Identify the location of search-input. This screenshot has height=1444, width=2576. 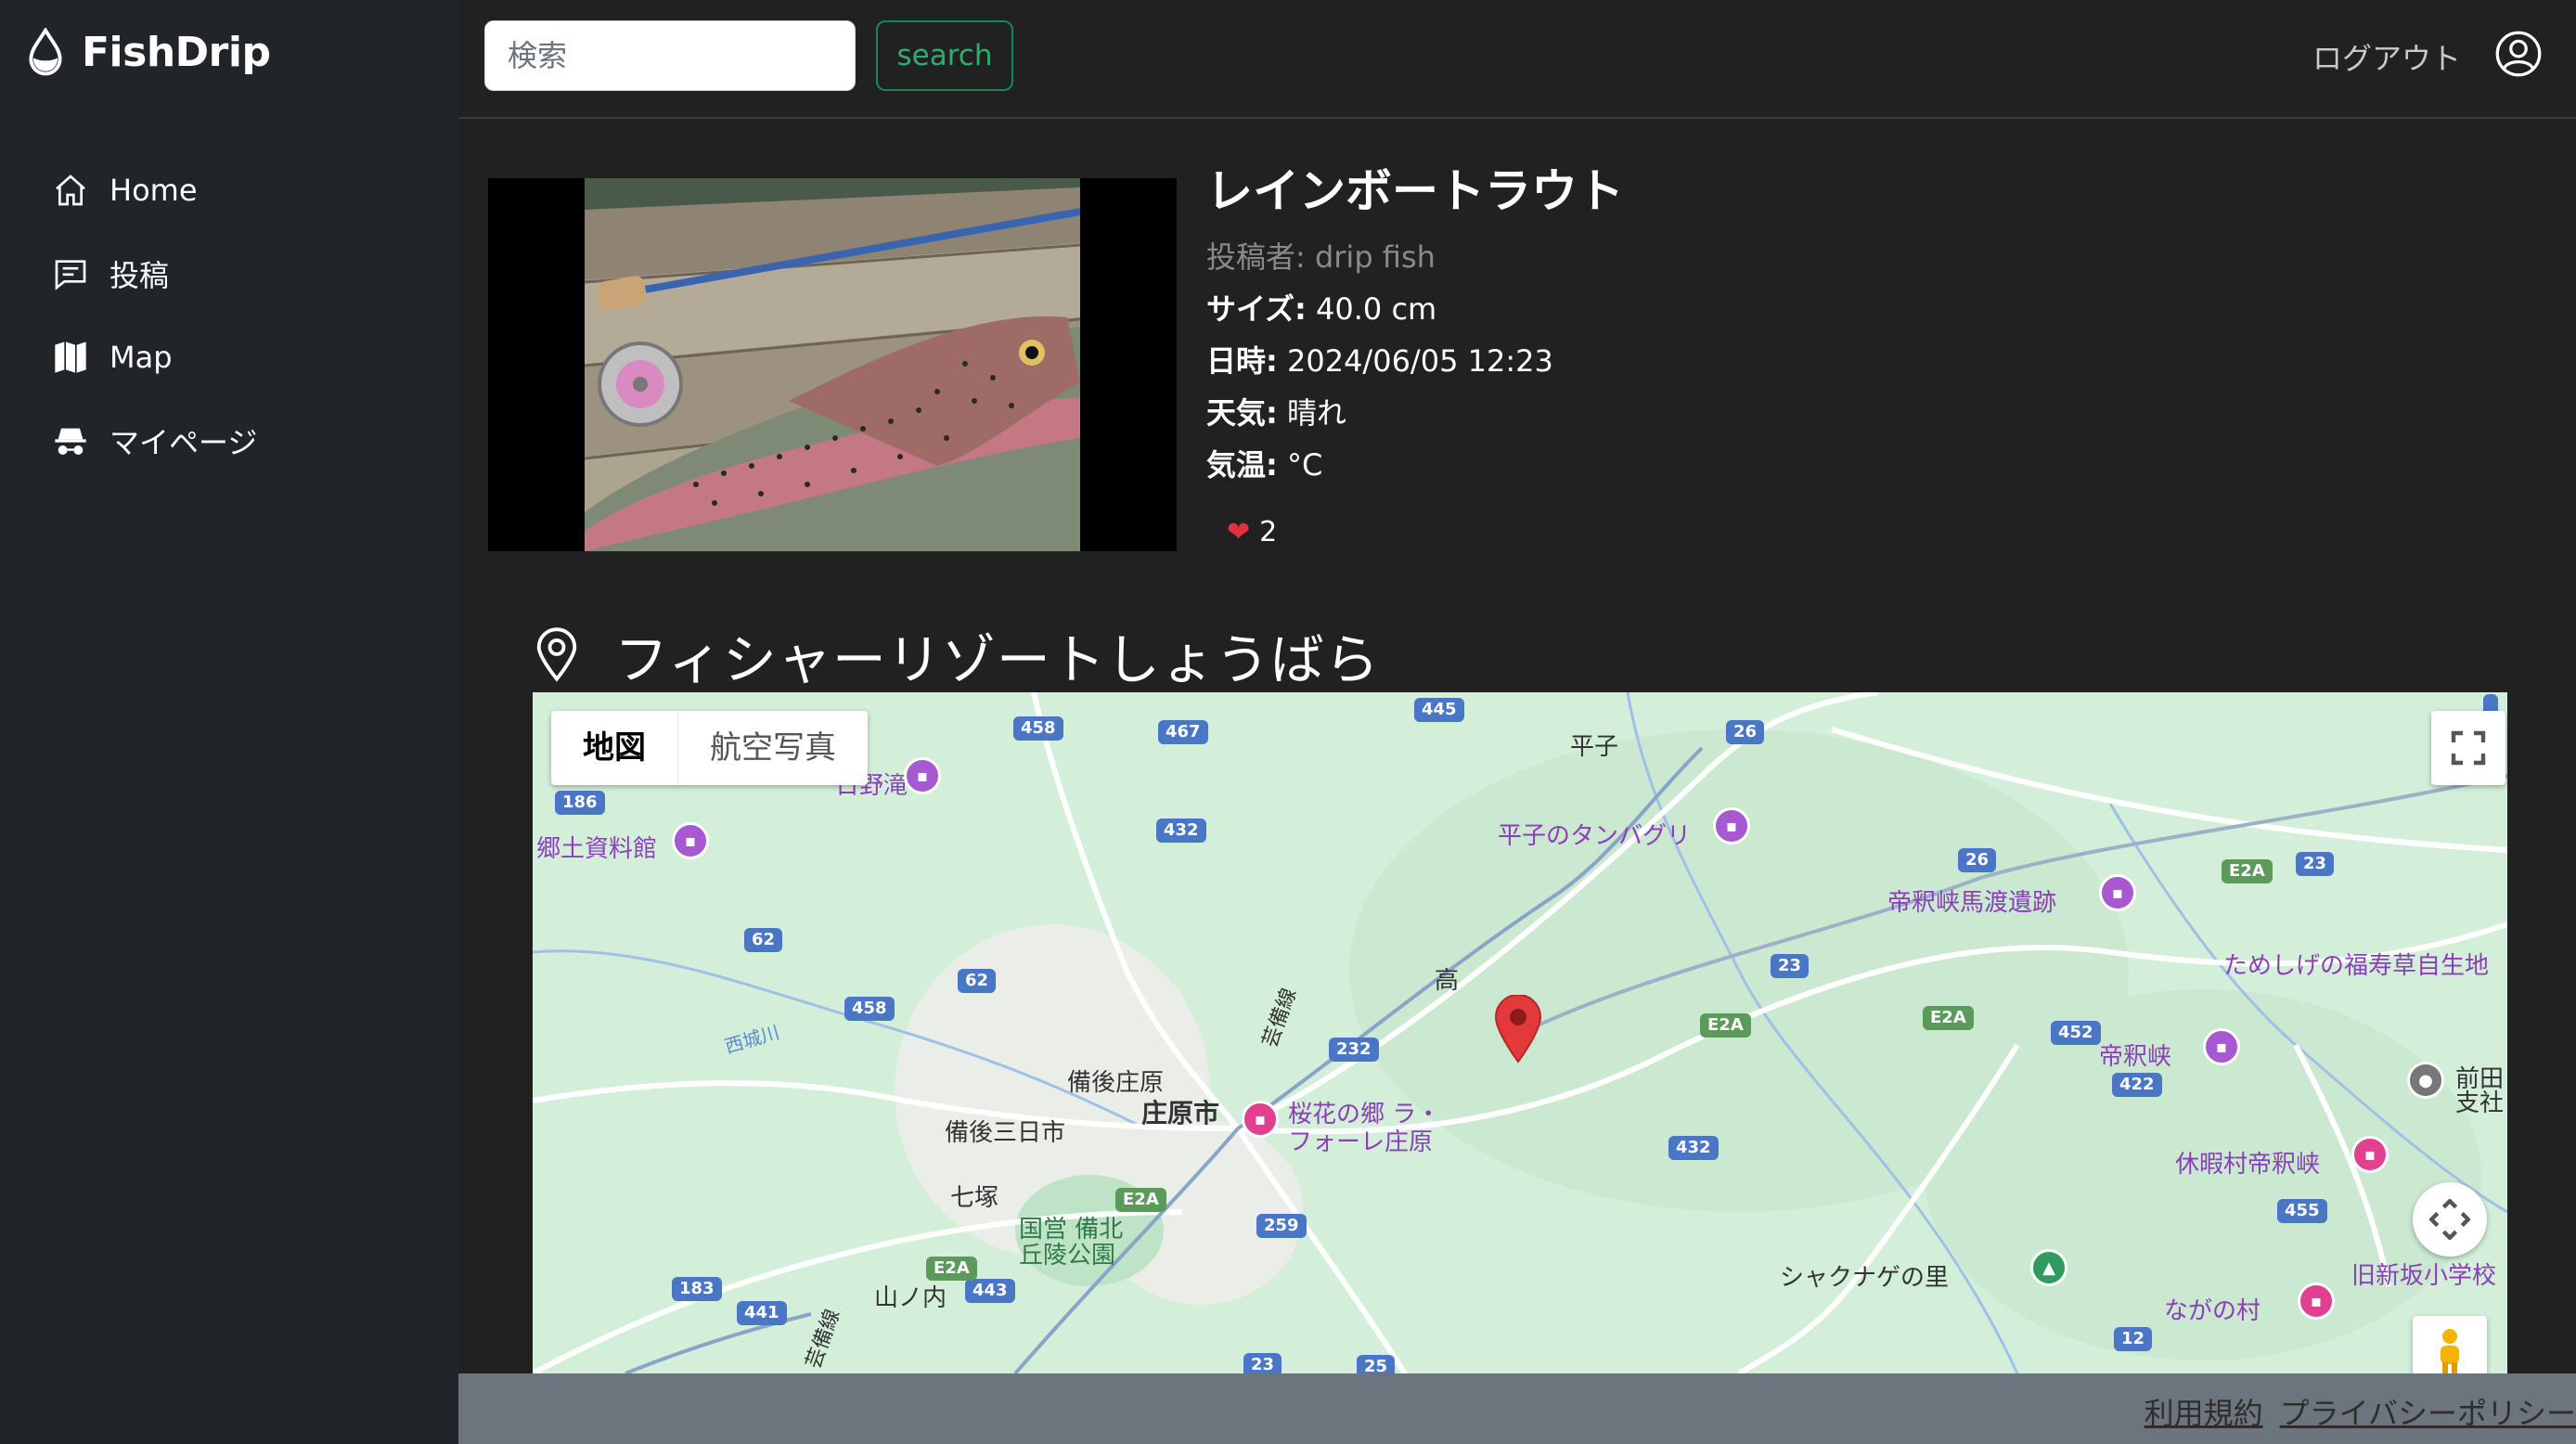
(670, 55).